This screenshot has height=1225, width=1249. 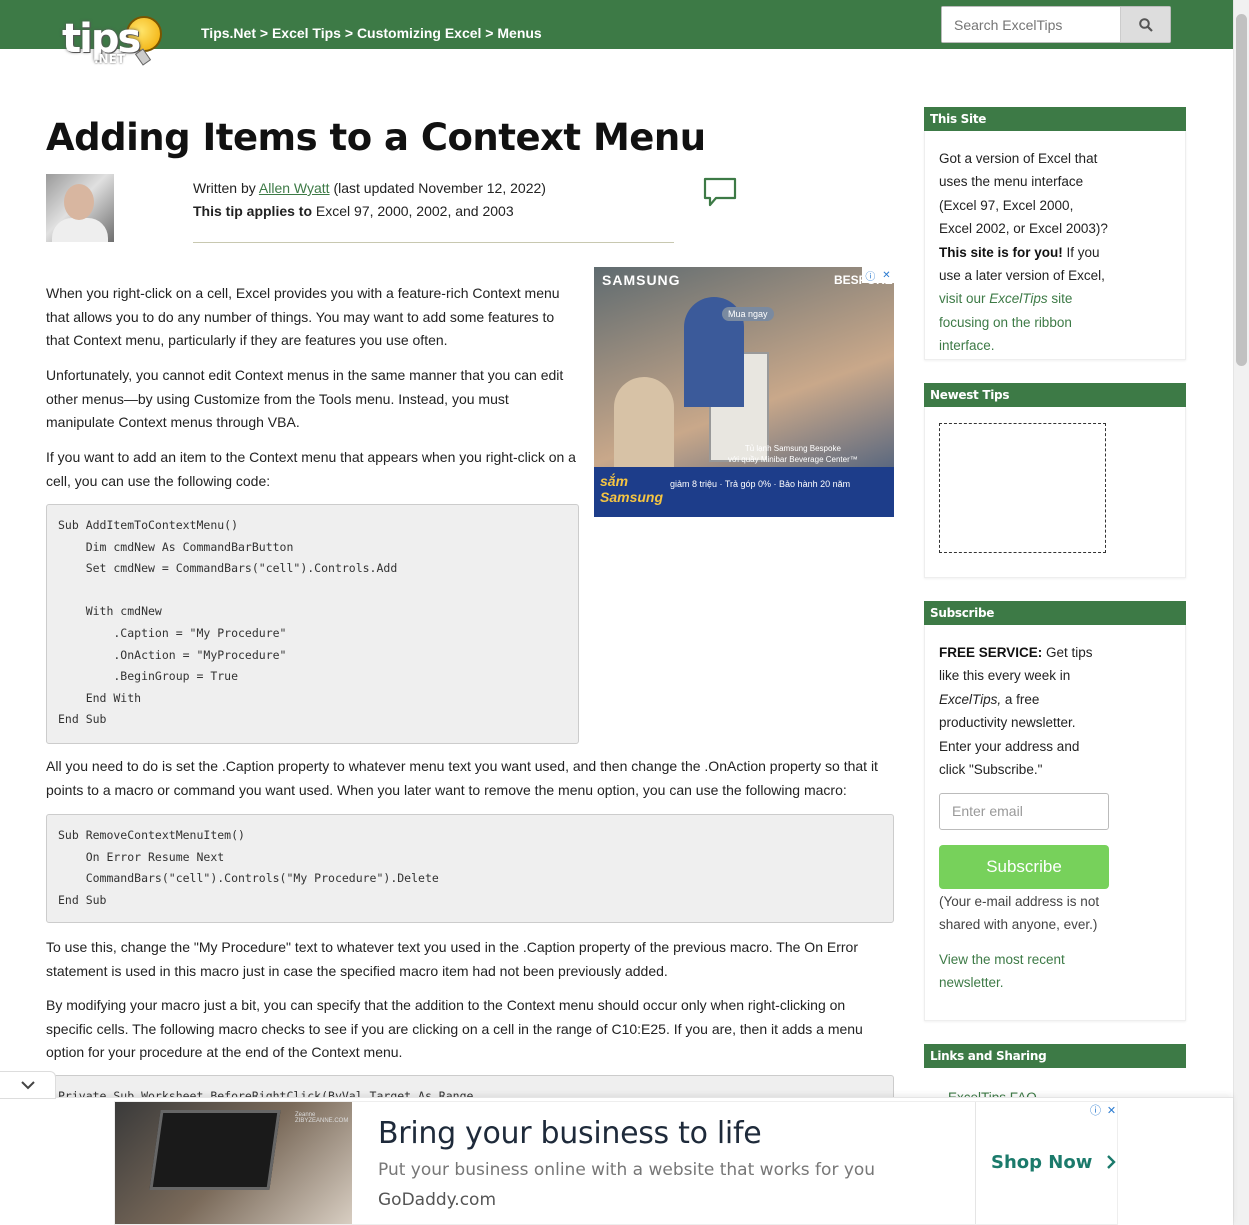 I want to click on ad-person-image, so click(x=644, y=422).